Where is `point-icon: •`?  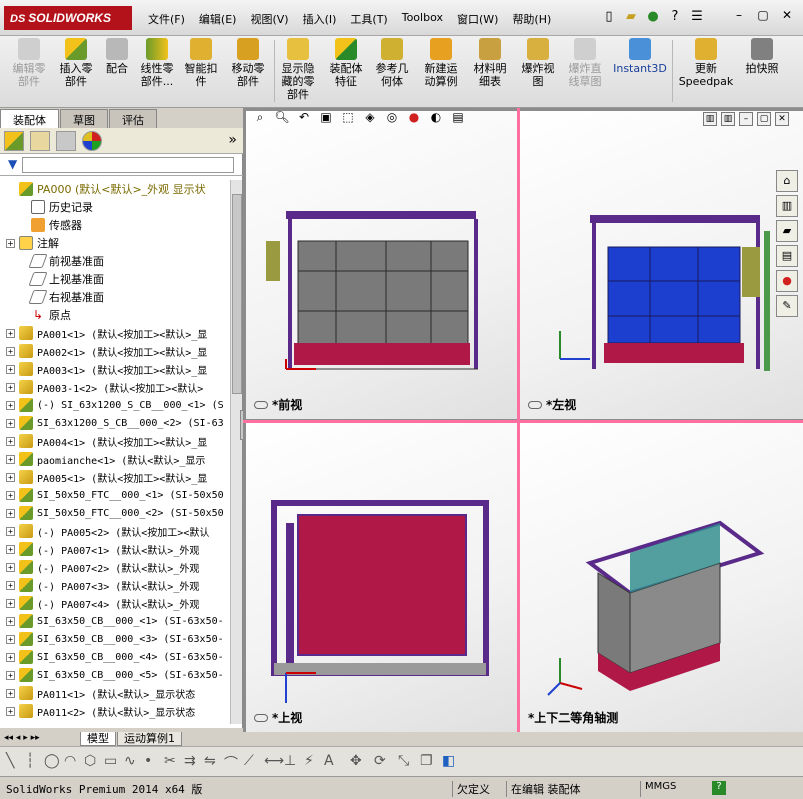
point-icon: • is located at coordinates (148, 761).